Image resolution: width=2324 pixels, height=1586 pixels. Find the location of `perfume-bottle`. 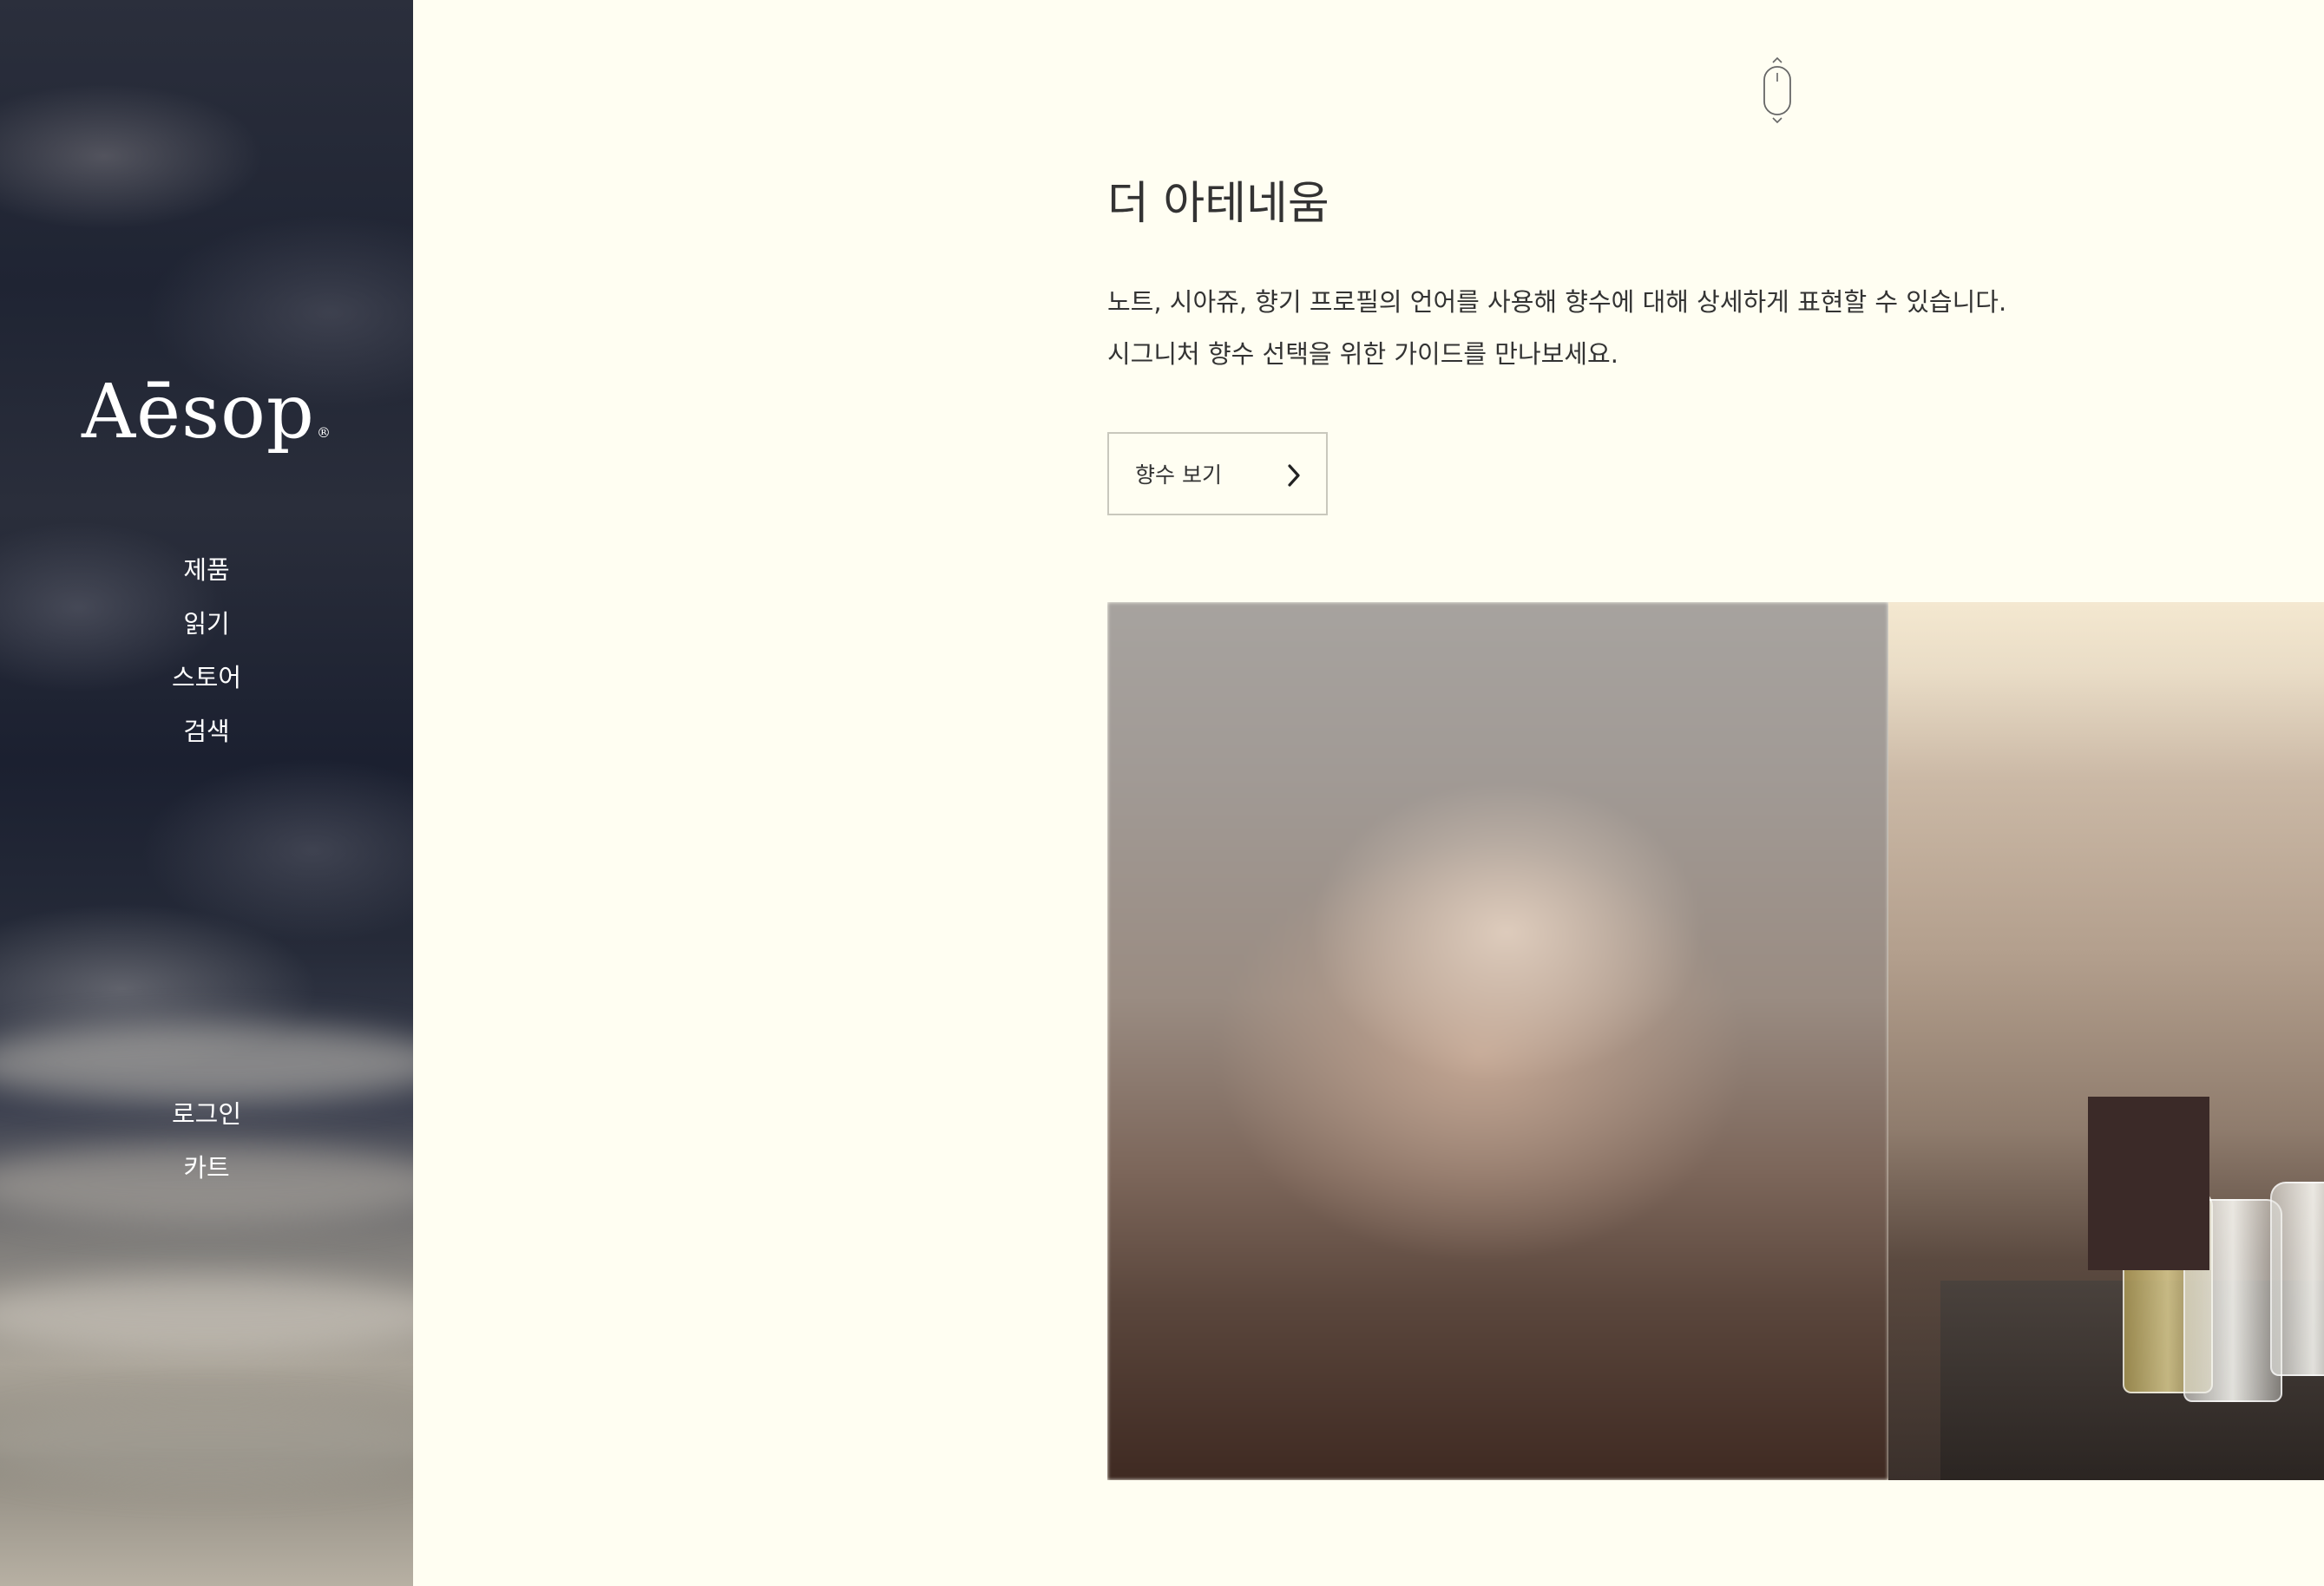

perfume-bottle is located at coordinates (2297, 1279).